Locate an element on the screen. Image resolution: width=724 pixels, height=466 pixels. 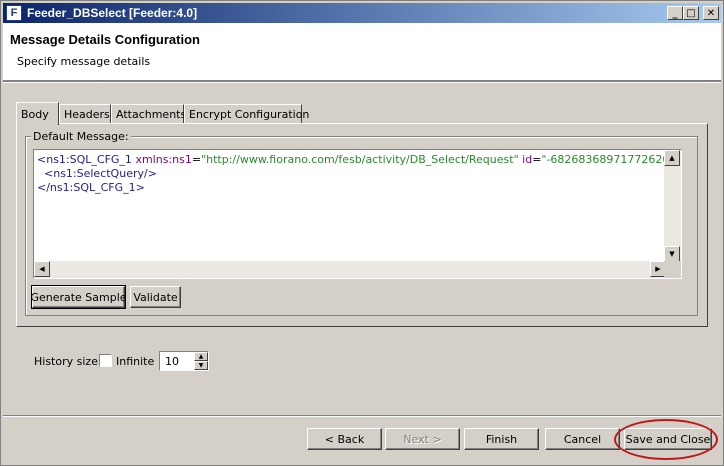
title-bar: F Feeder_DBSelect [Feeder:4.0] _ □ ✕ is located at coordinates (362, 13).